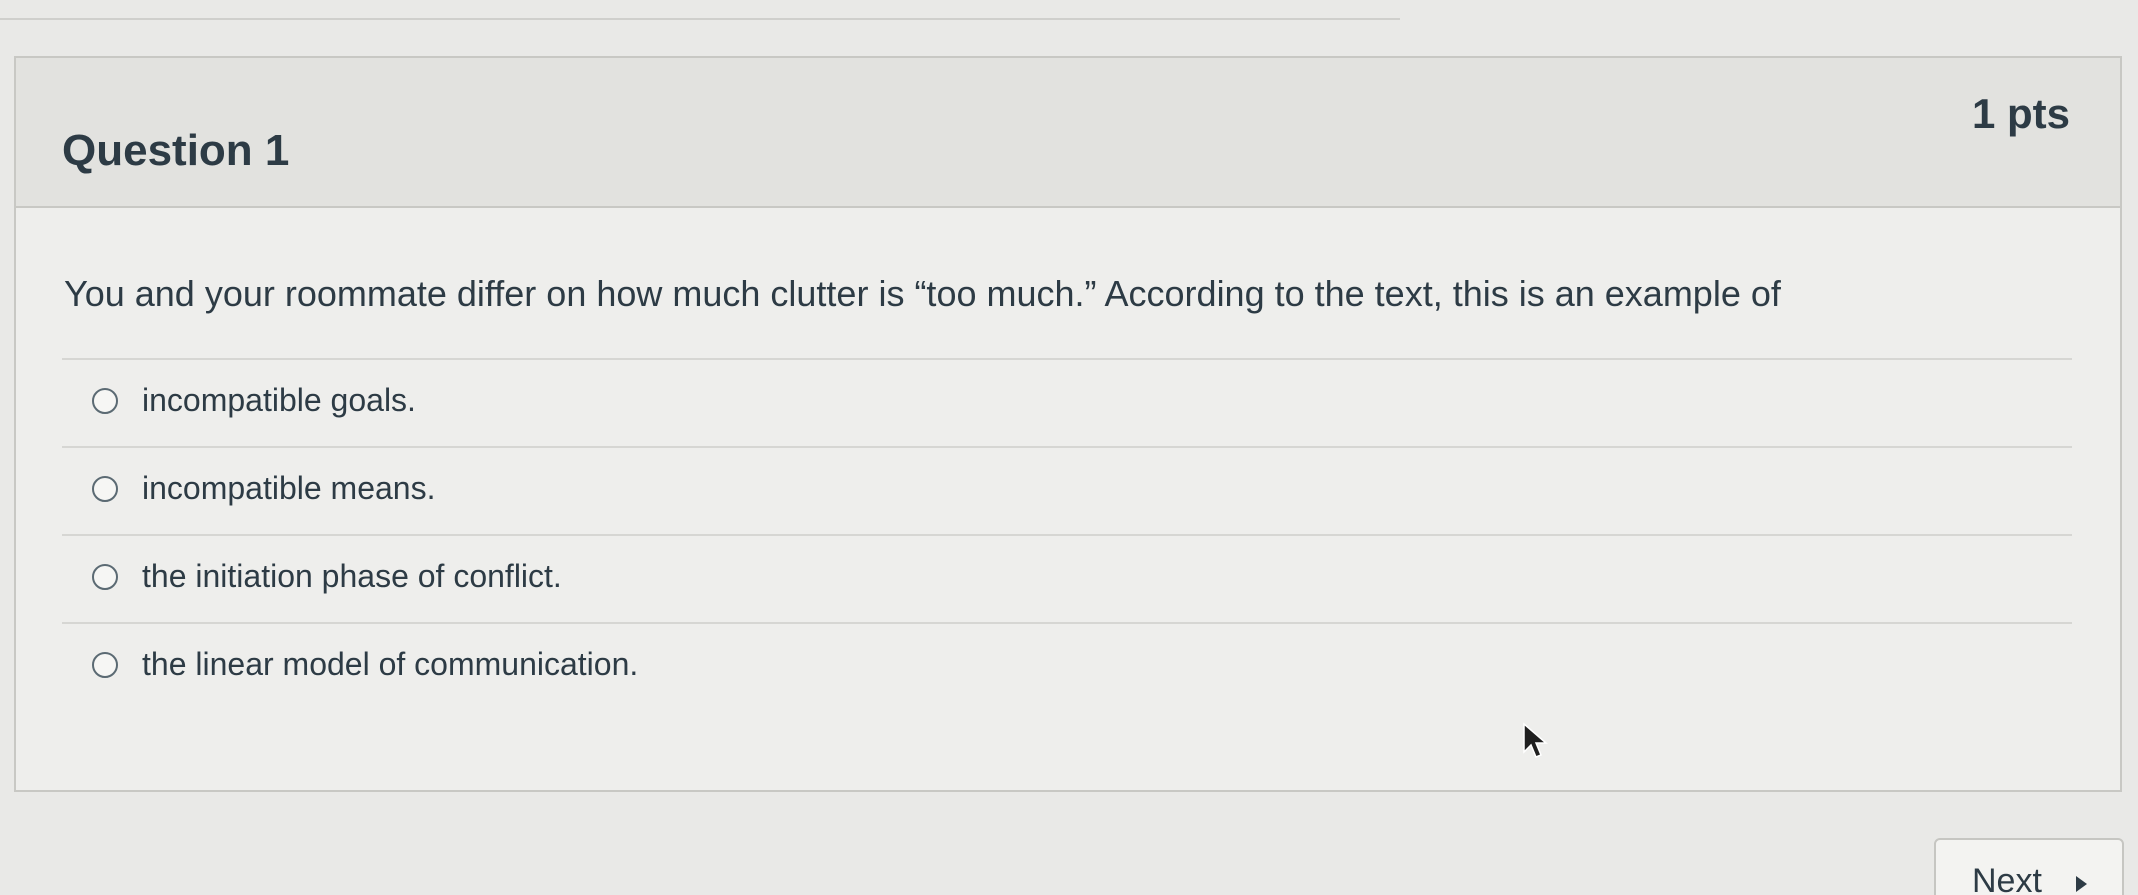  What do you see at coordinates (2020, 113) in the screenshot?
I see `question-points: 1 pts` at bounding box center [2020, 113].